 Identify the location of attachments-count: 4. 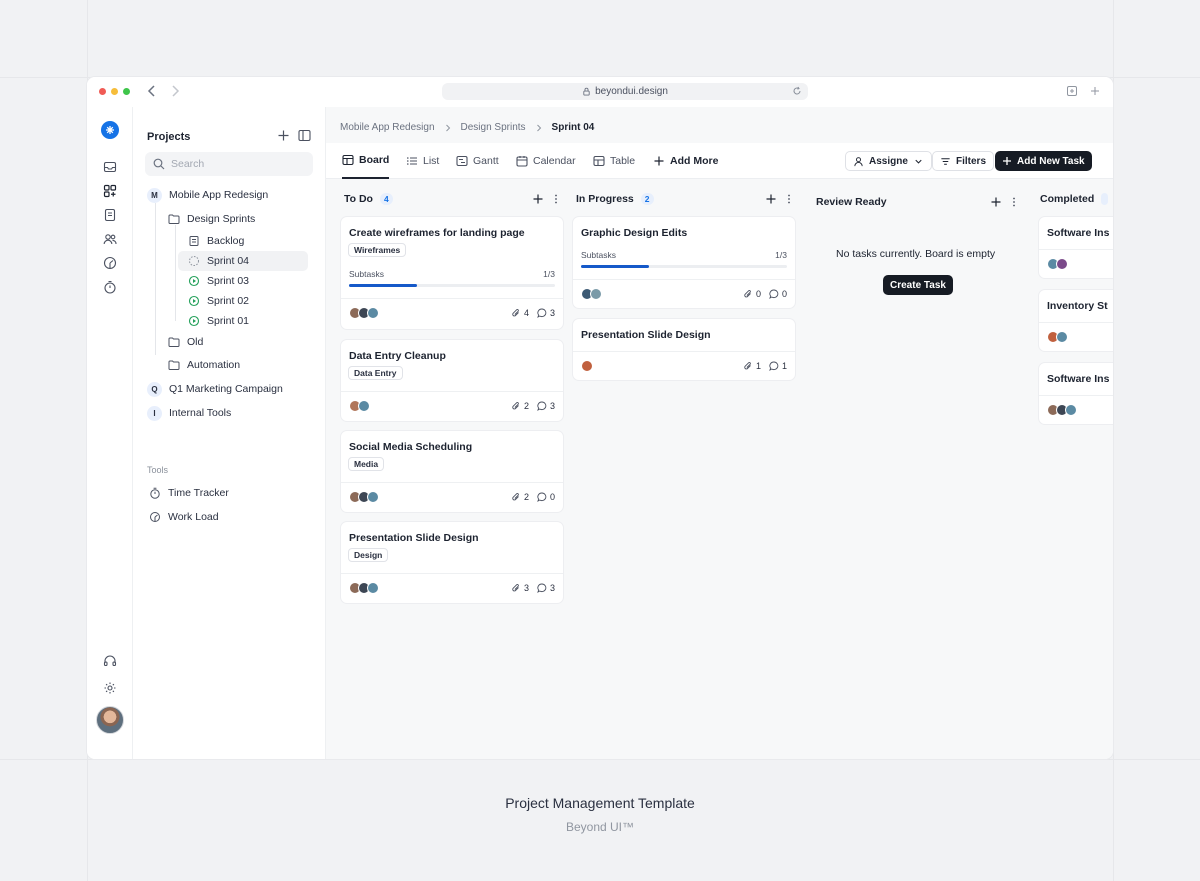
(520, 313).